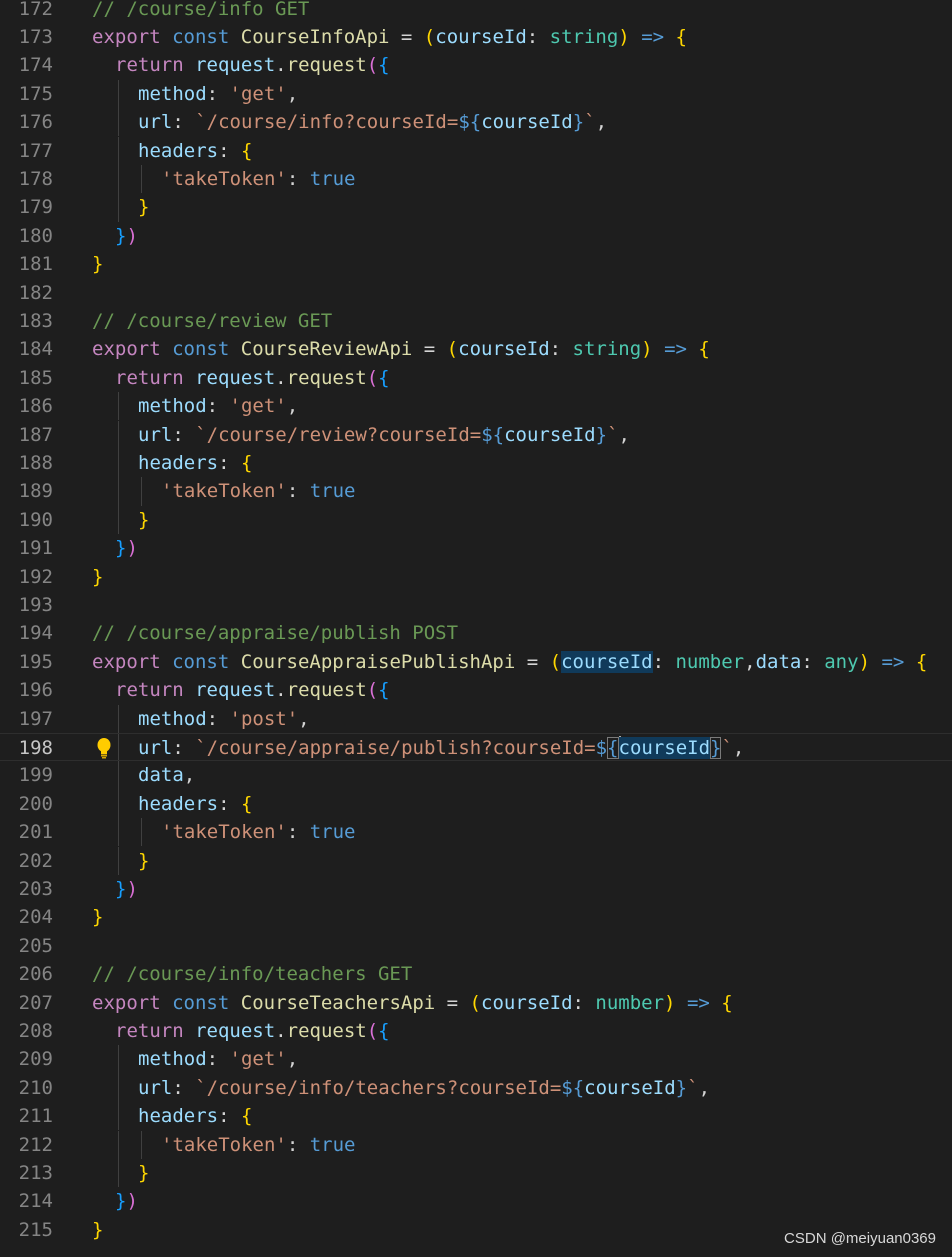  I want to click on code-token: // /course/info GET, so click(201, 10).